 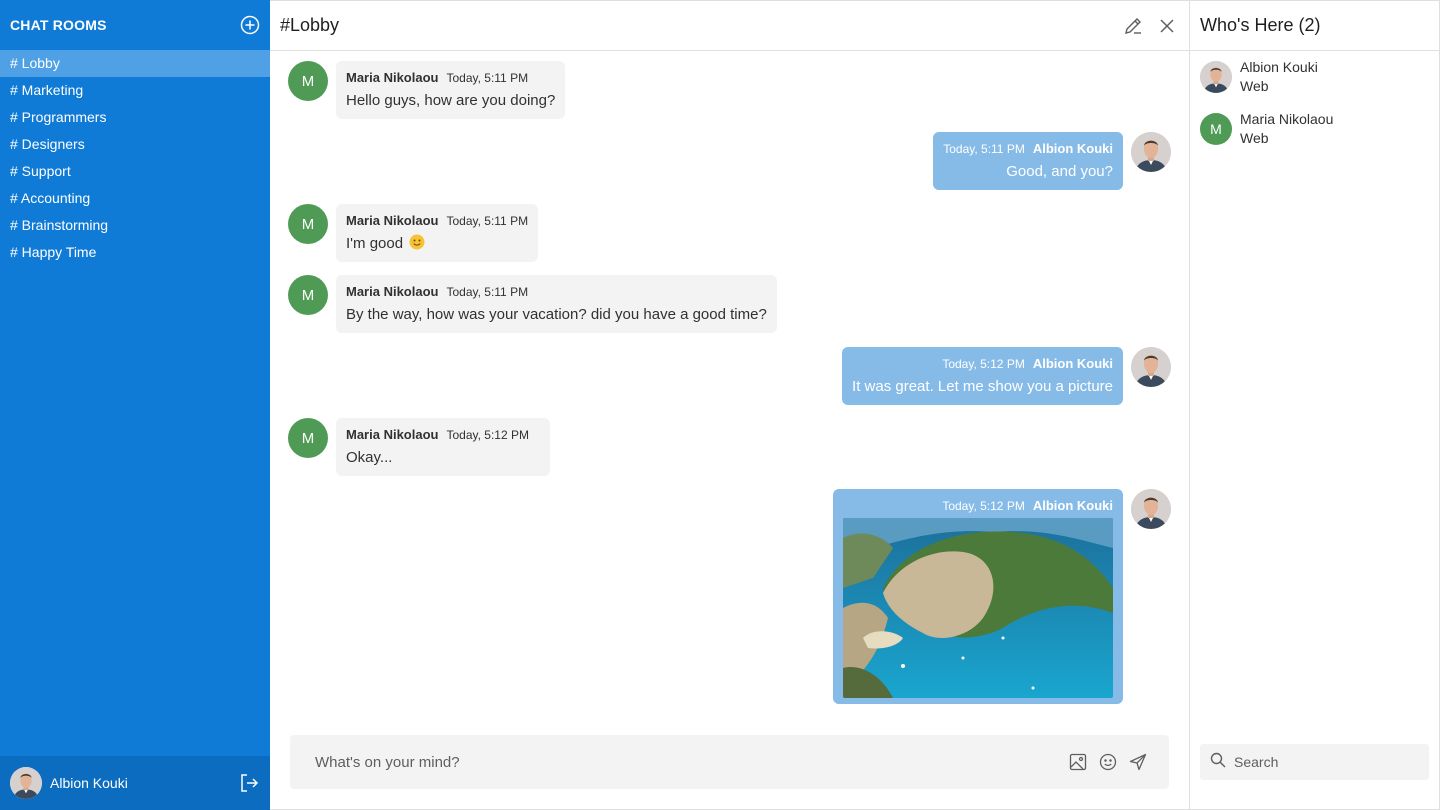 I want to click on message-input, so click(x=687, y=762).